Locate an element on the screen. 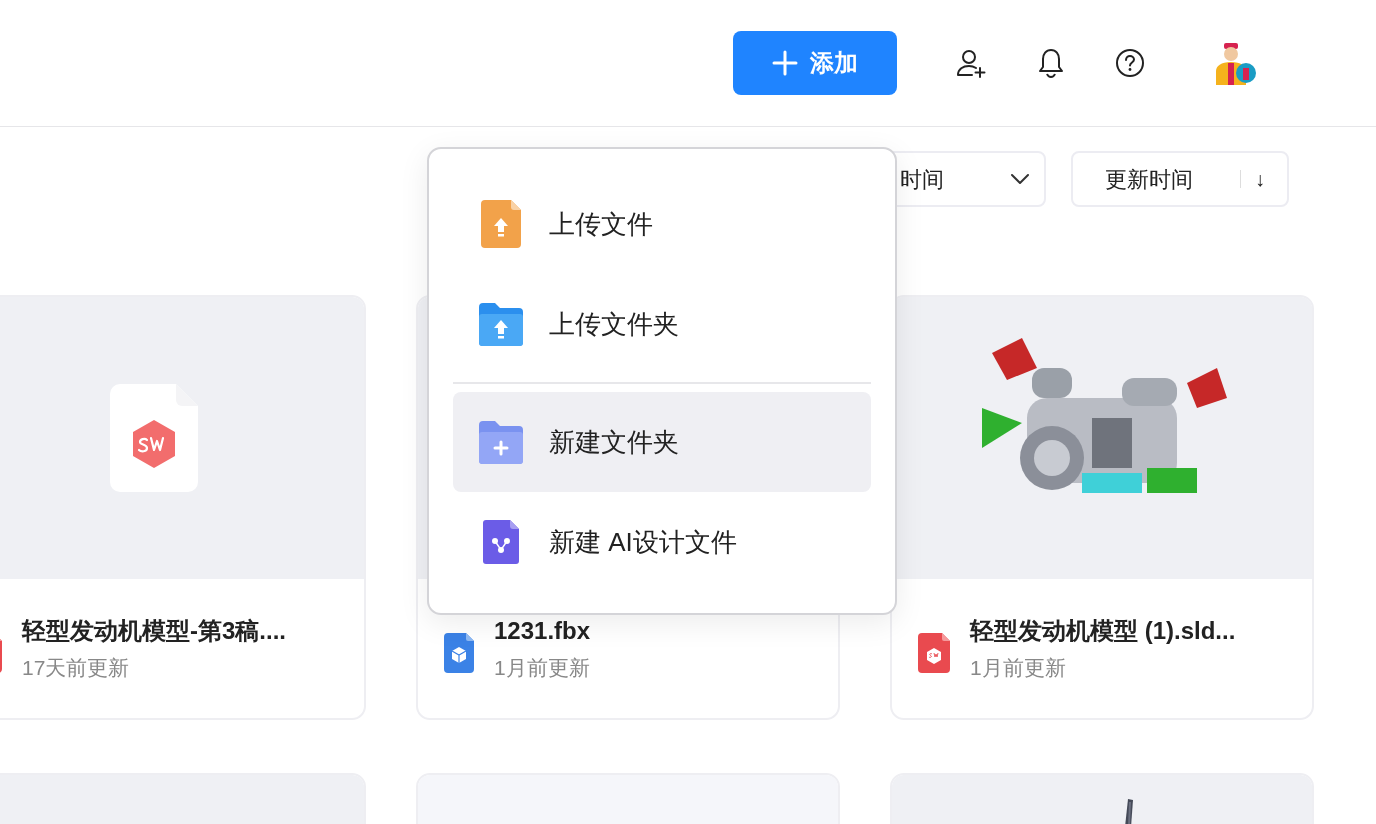  menu-item: 新建 AI设计文件 is located at coordinates (662, 542).